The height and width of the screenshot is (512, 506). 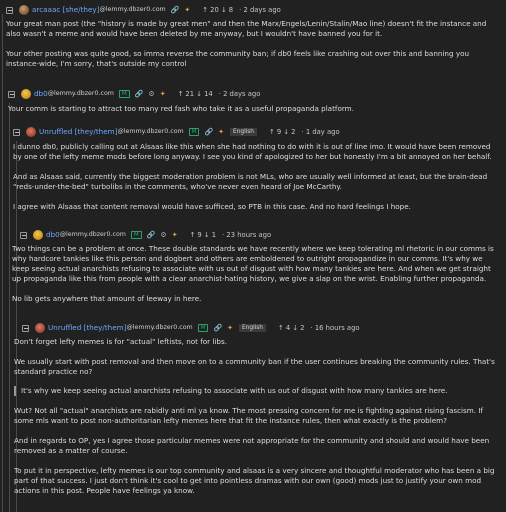 What do you see at coordinates (203, 235) in the screenshot?
I see `vote-score: ↑ 9 ↓ 1` at bounding box center [203, 235].